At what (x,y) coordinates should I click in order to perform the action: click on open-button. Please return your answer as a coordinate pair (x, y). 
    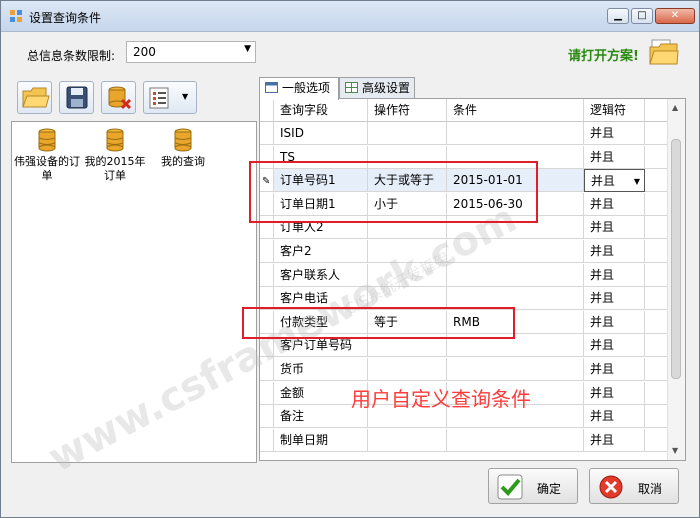
    Looking at the image, I should click on (34, 97).